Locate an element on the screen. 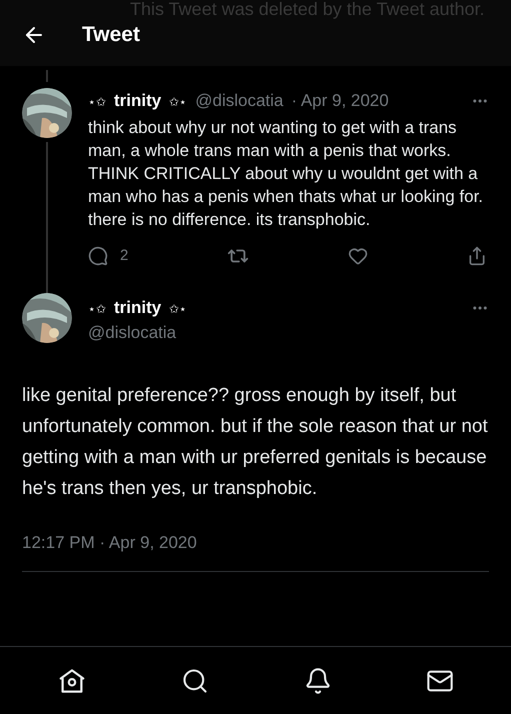 The height and width of the screenshot is (714, 511). reply-button: 2 is located at coordinates (108, 255).